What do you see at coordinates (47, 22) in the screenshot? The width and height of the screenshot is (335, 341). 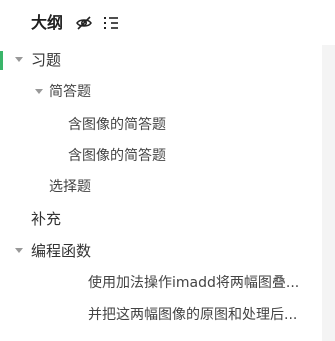 I see `outline-title: 大纲` at bounding box center [47, 22].